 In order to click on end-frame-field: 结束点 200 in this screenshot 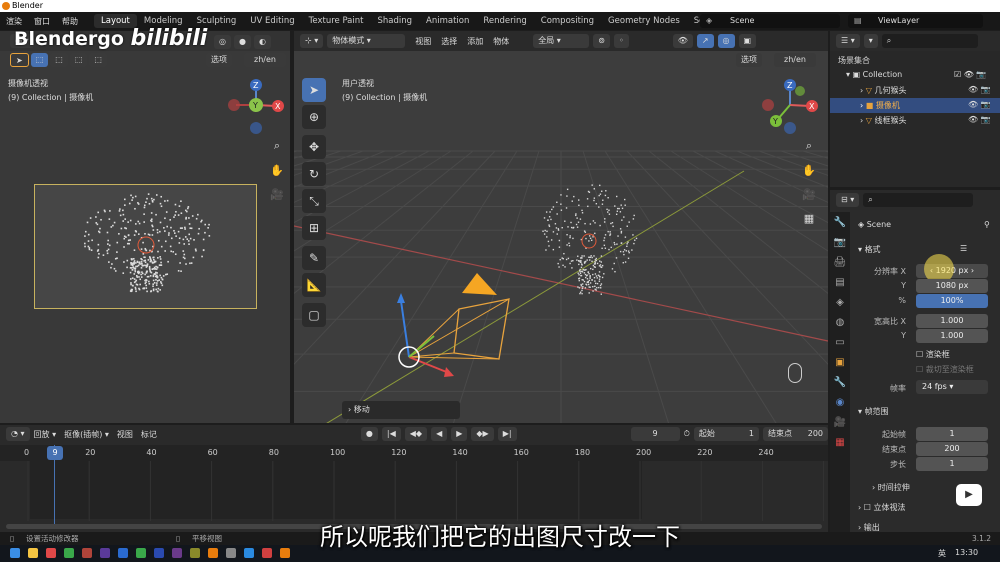, I will do `click(795, 434)`.